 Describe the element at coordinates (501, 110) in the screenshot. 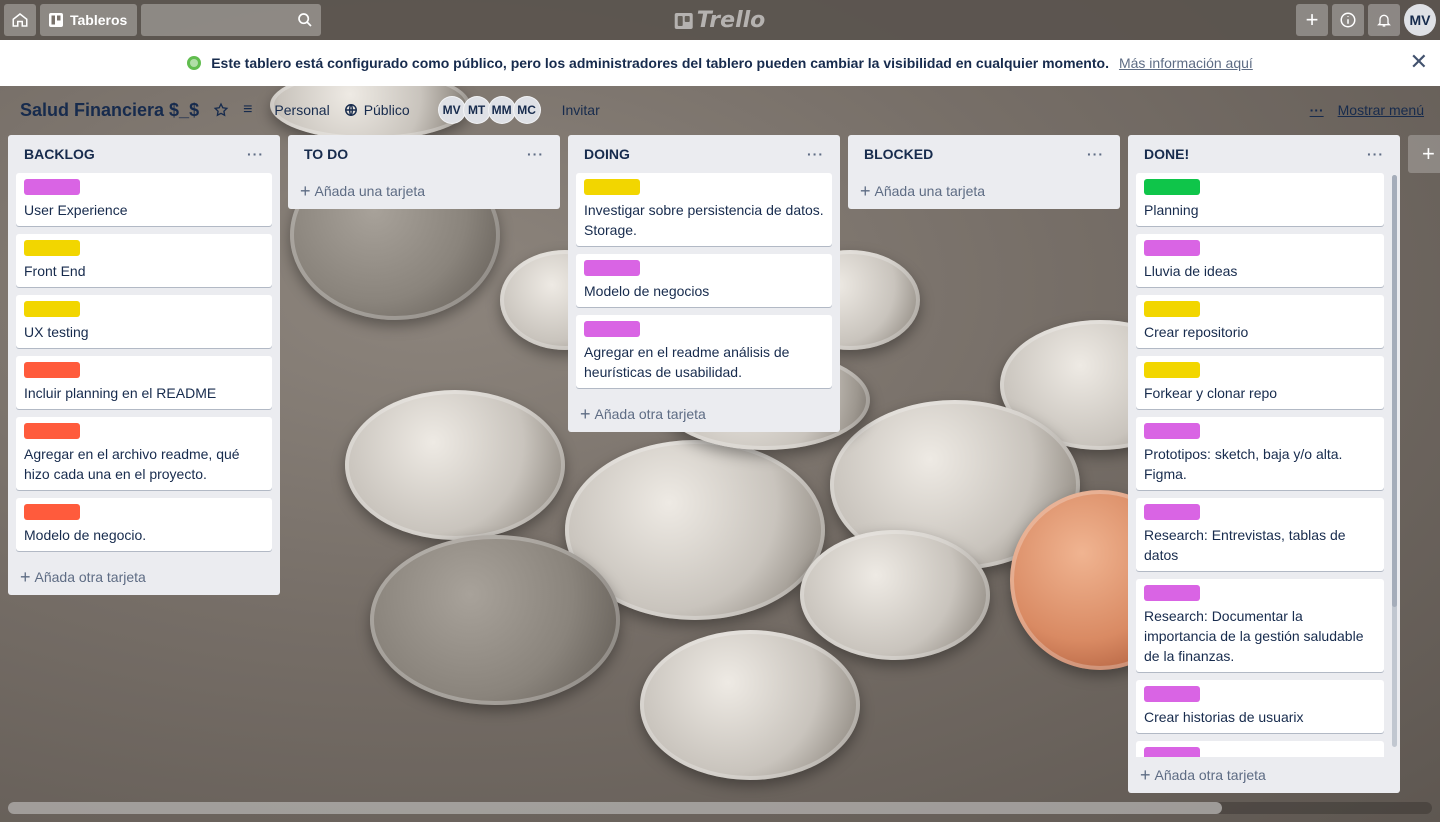

I see `member-avatar: MM` at that location.